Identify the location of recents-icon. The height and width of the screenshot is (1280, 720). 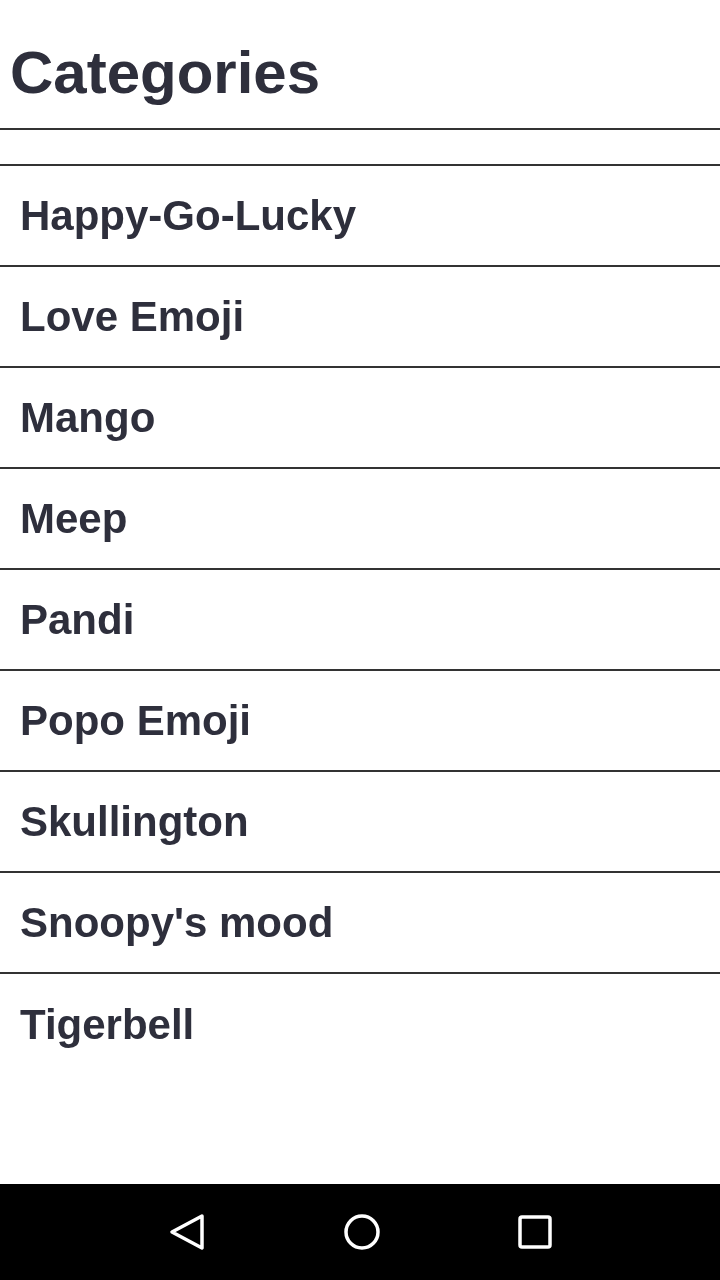
(534, 1232).